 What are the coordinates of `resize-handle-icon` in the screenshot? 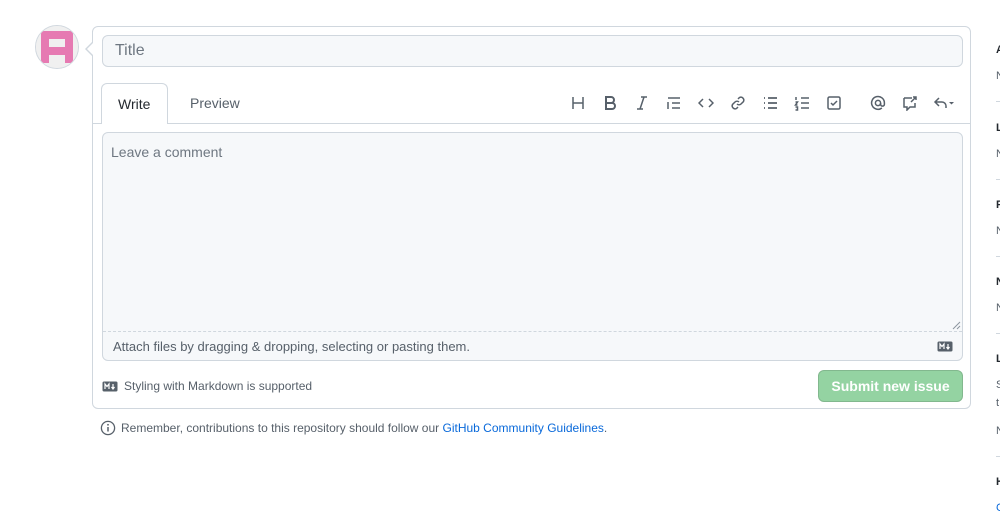 It's located at (956, 325).